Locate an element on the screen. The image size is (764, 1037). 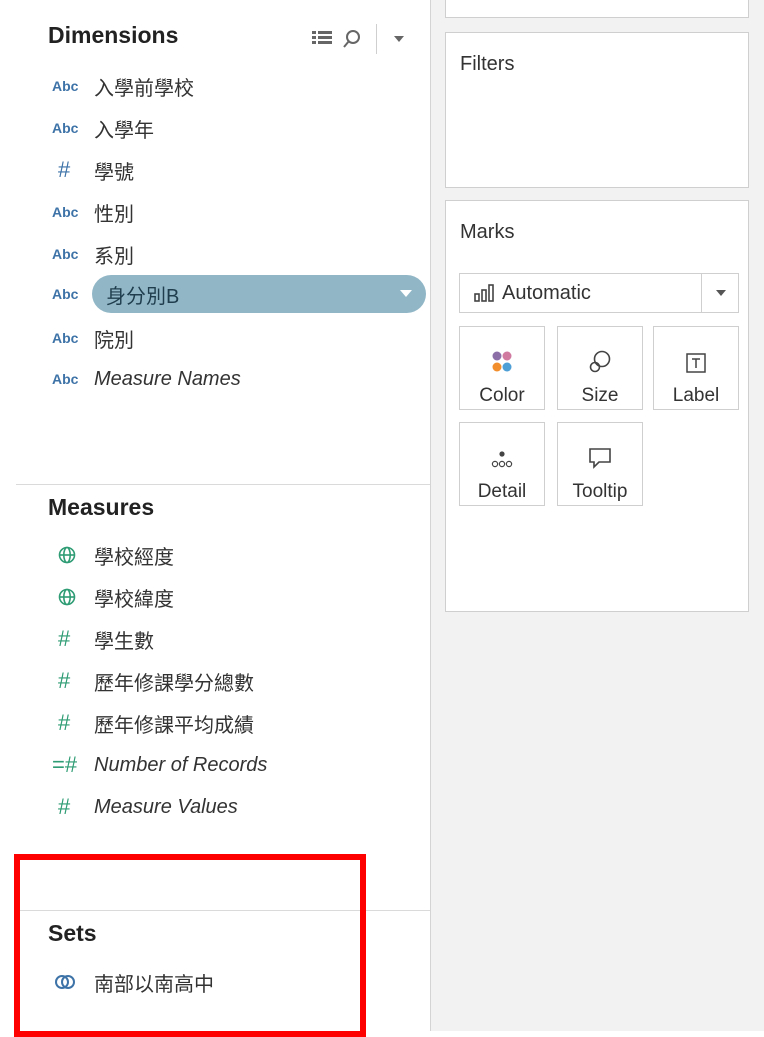
detail-label: Detail is located at coordinates (502, 491).